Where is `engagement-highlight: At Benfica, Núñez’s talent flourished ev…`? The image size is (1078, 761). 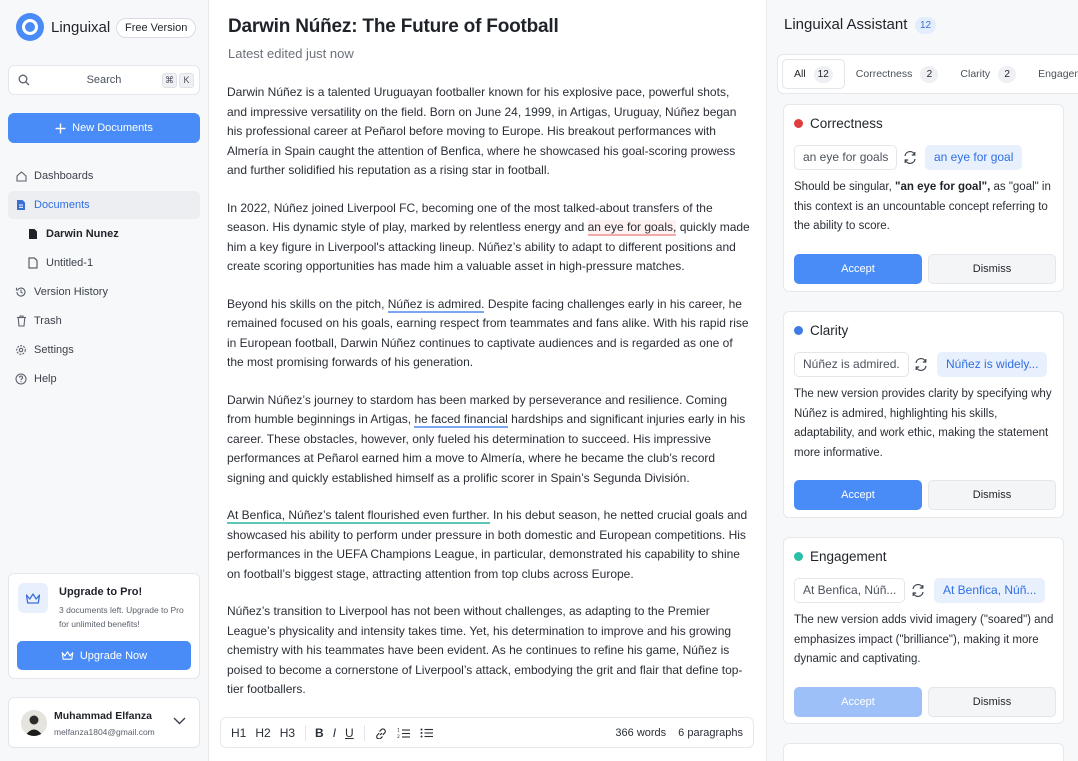
engagement-highlight: At Benfica, Núñez’s talent flourished ev… is located at coordinates (358, 516).